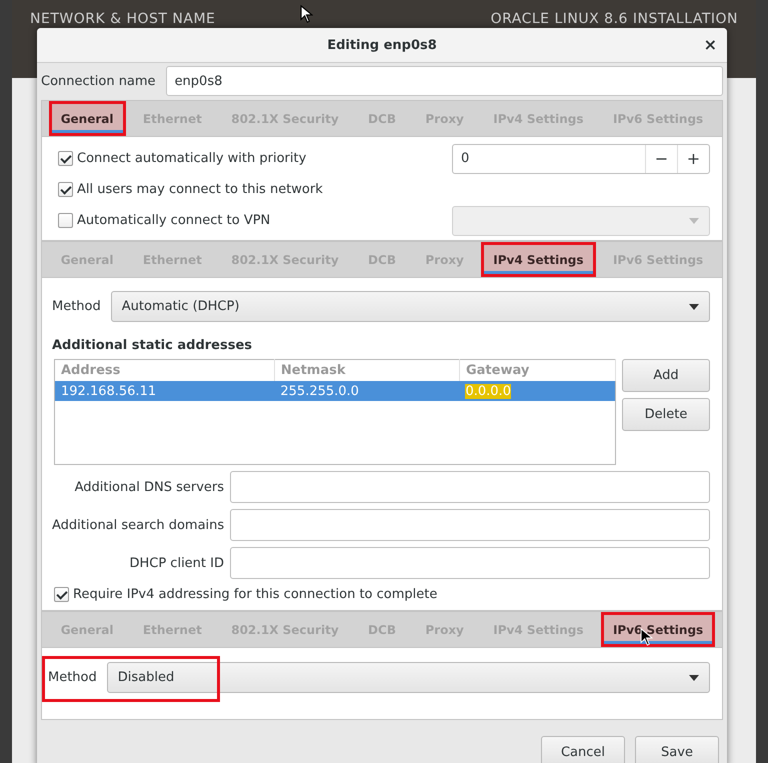 This screenshot has width=768, height=763. Describe the element at coordinates (138, 525) in the screenshot. I see `field-label: Additional search domains` at that location.